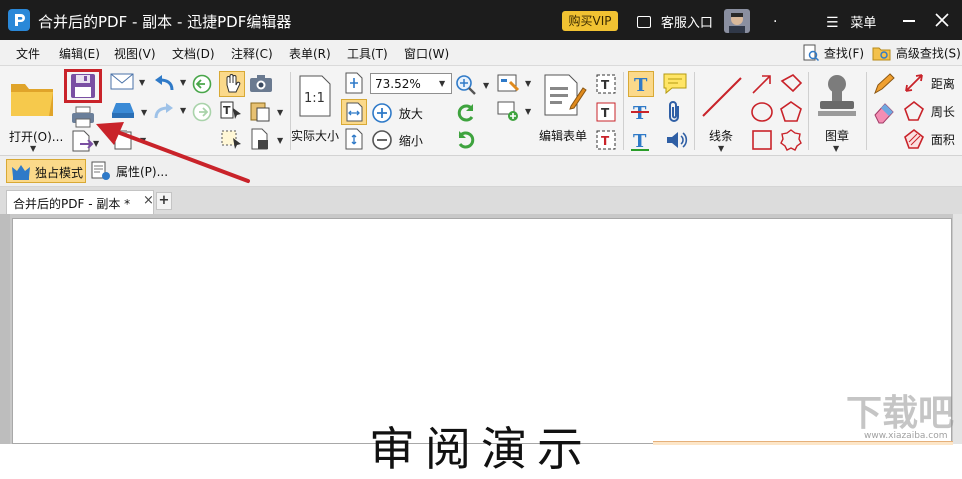 The width and height of the screenshot is (962, 479). Describe the element at coordinates (202, 84) in the screenshot. I see `back-button` at that location.